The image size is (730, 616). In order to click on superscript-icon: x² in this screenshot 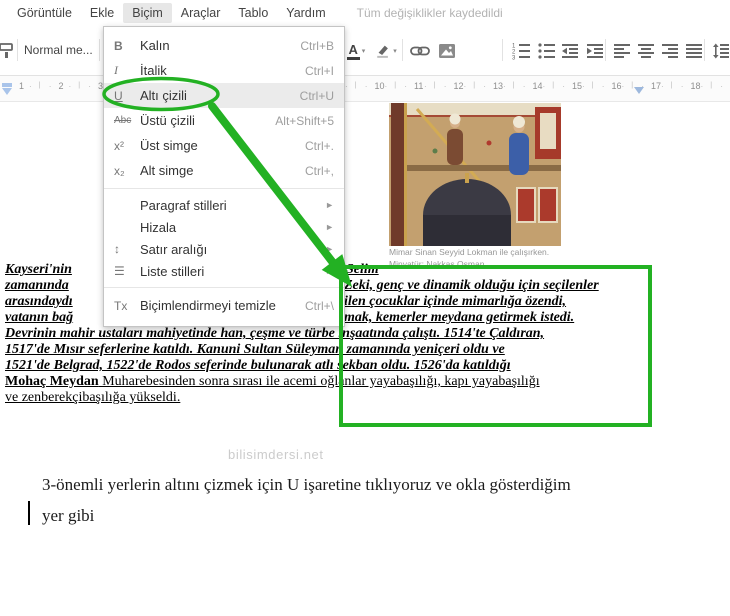, I will do `click(119, 145)`.